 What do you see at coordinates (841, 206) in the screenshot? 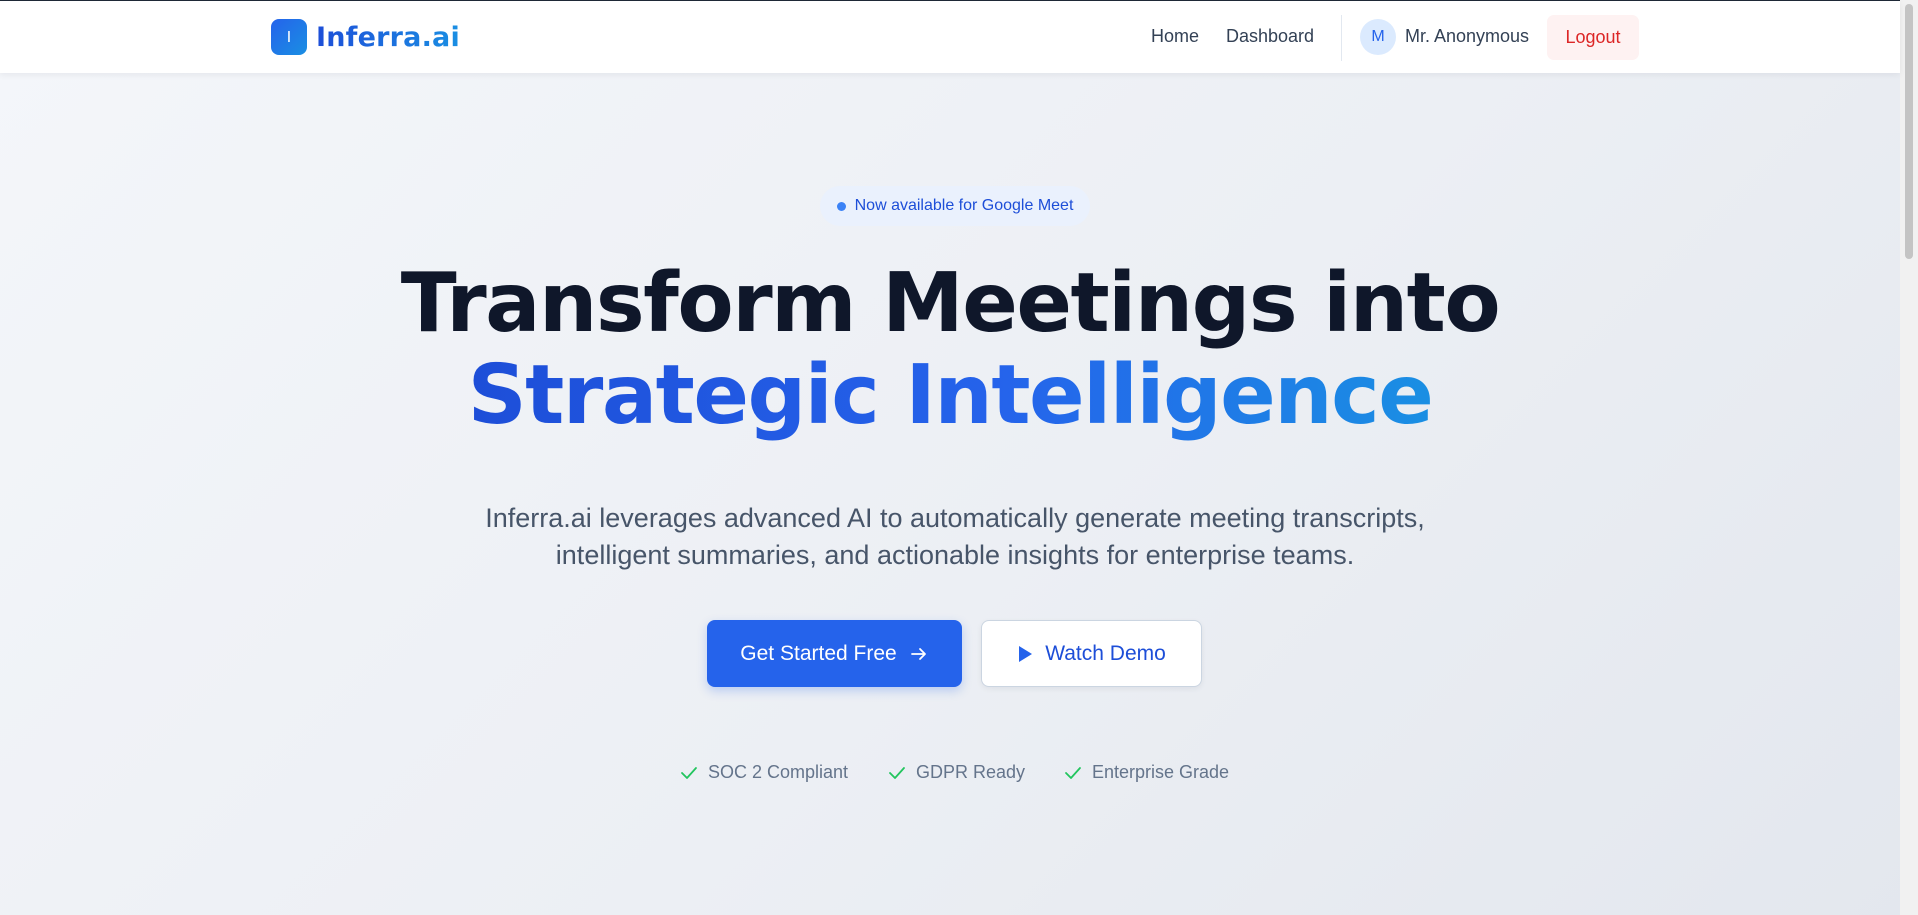
I see `status-dot-icon` at bounding box center [841, 206].